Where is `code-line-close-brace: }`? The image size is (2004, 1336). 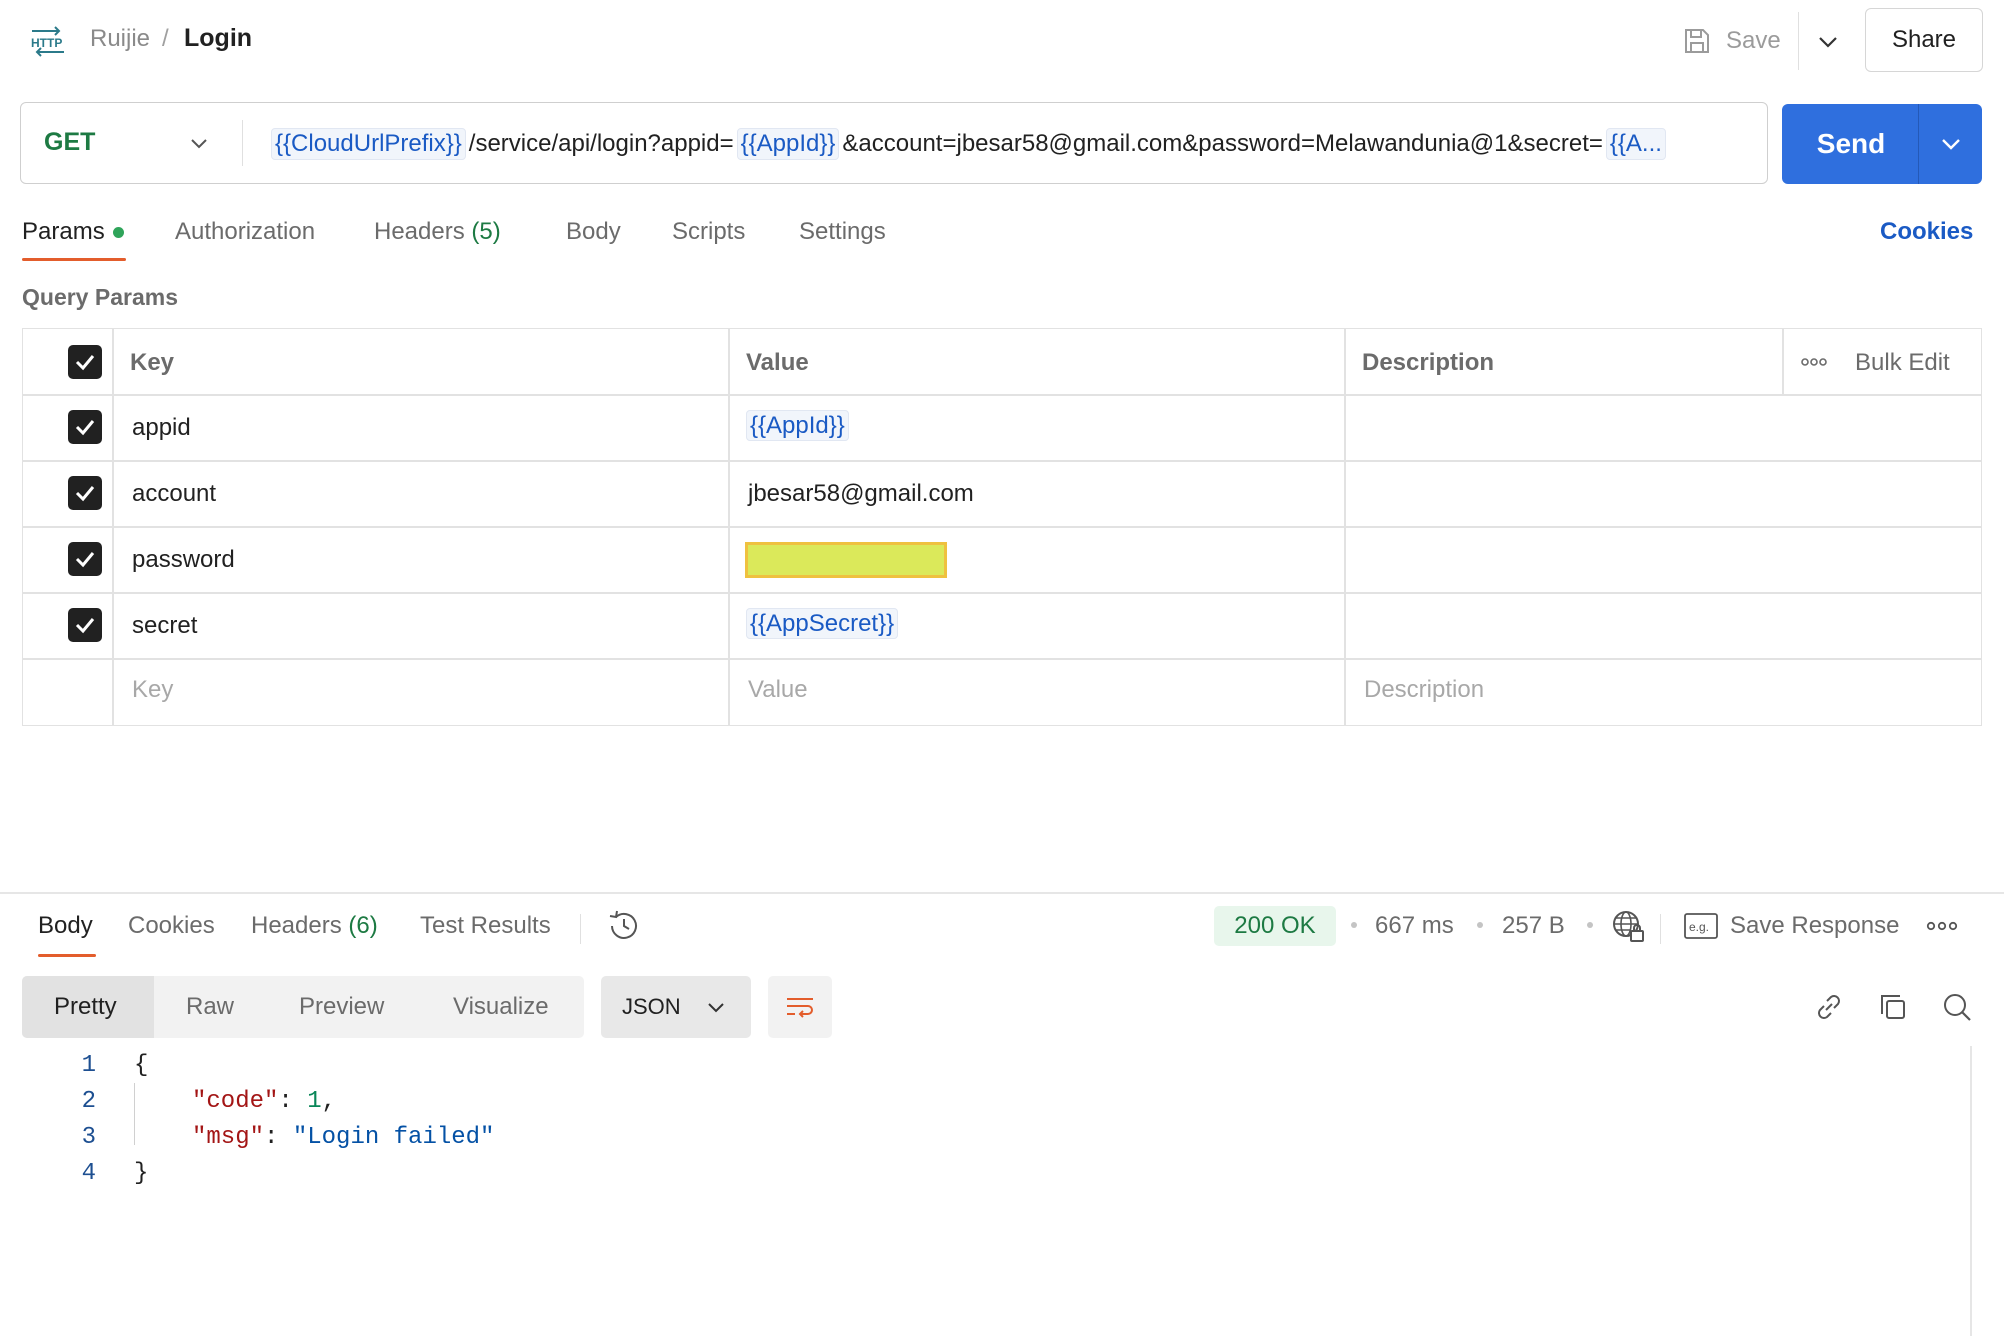
code-line-close-brace: } is located at coordinates (141, 1173).